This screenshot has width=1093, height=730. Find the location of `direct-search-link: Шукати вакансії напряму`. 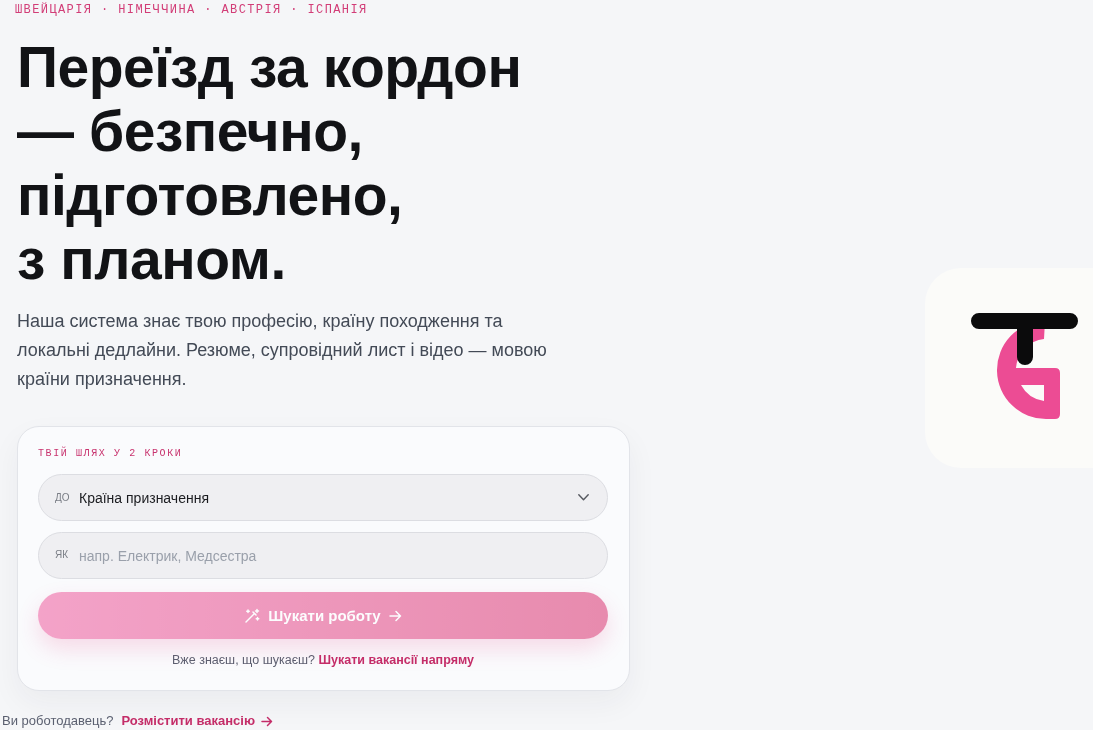

direct-search-link: Шукати вакансії напряму is located at coordinates (396, 660).